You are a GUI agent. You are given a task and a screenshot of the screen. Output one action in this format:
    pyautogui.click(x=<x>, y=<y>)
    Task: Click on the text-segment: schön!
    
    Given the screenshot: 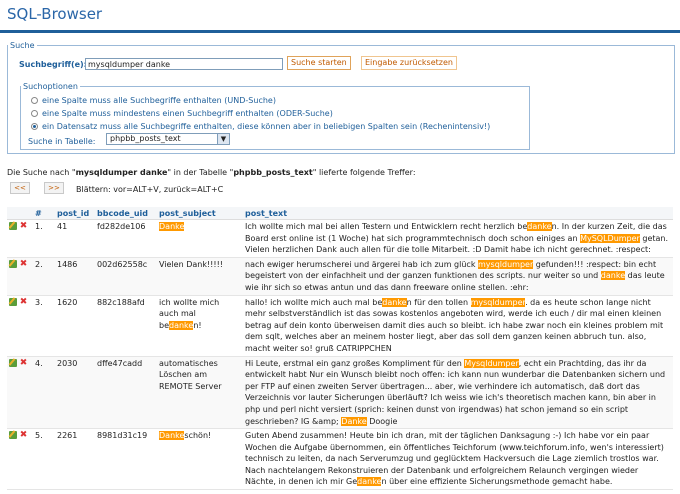 What is the action you would take?
    pyautogui.click(x=198, y=436)
    